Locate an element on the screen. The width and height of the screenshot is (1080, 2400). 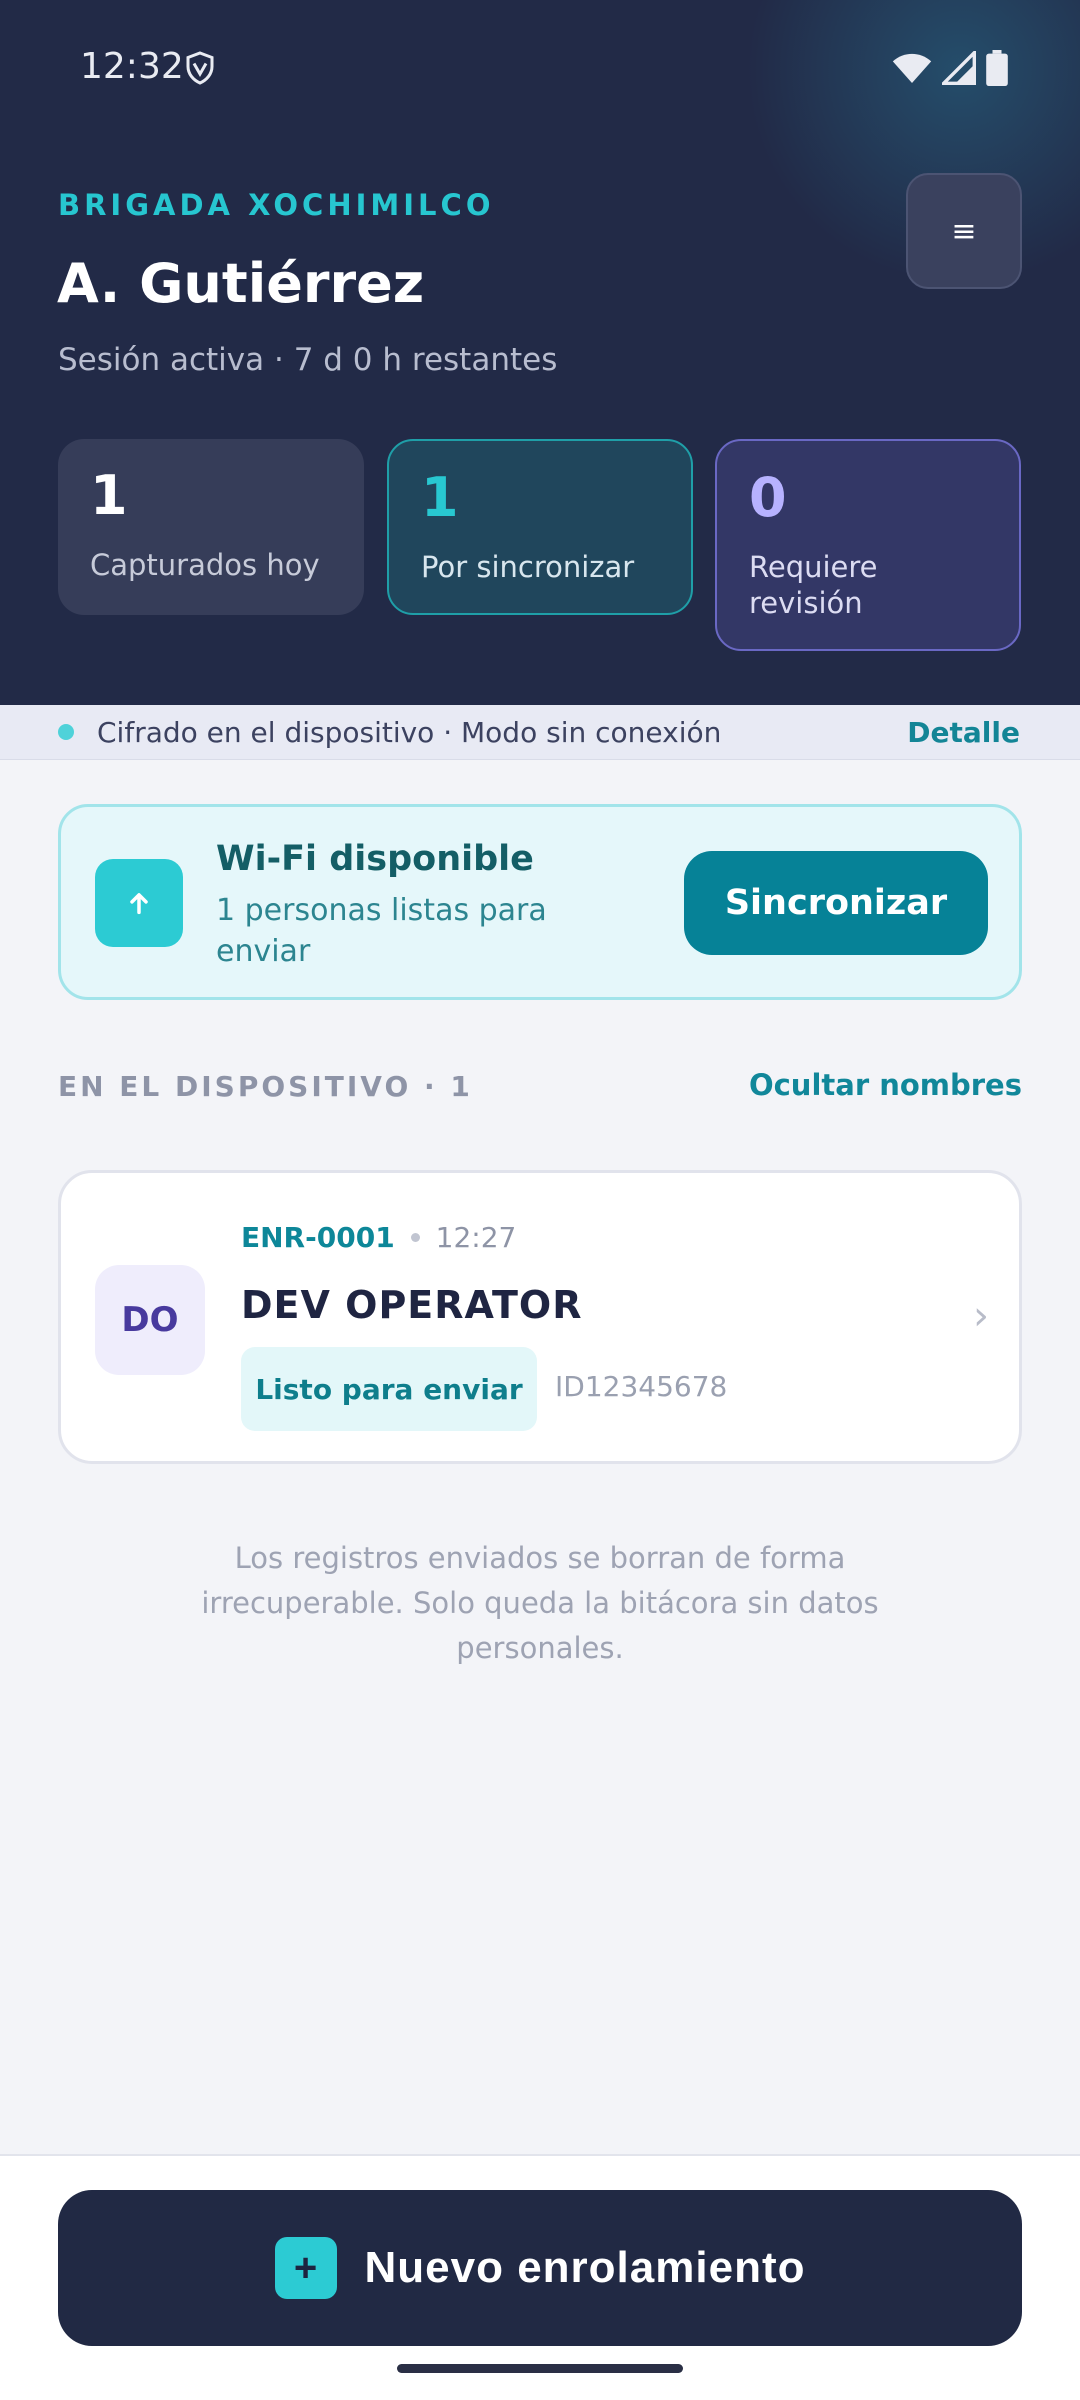
record-id: ENR-0001 is located at coordinates (318, 1237).